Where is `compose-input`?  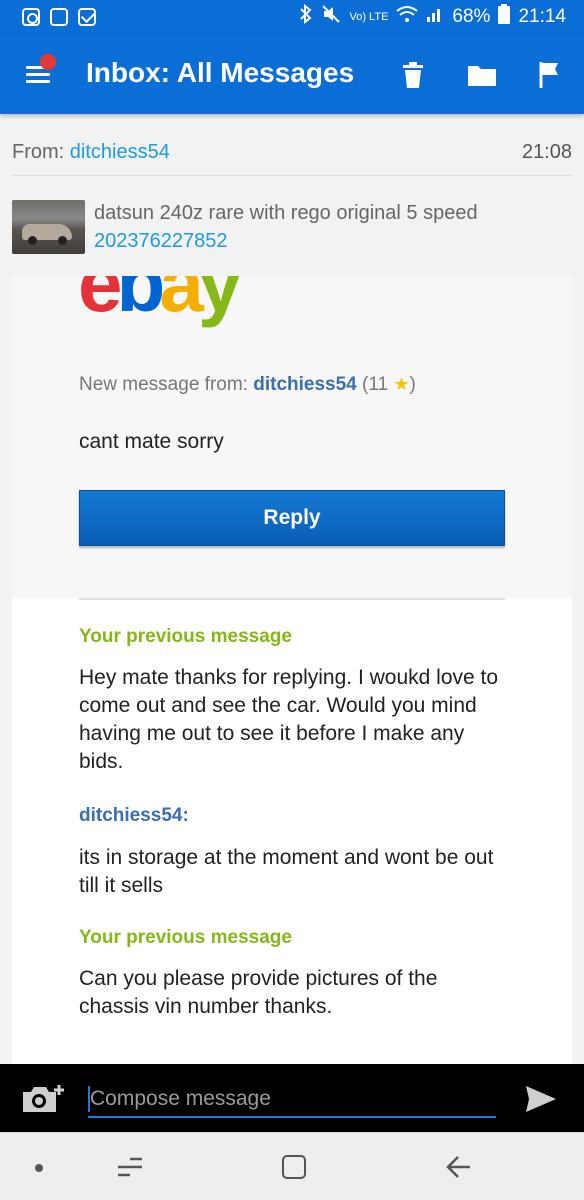
compose-input is located at coordinates (292, 1100).